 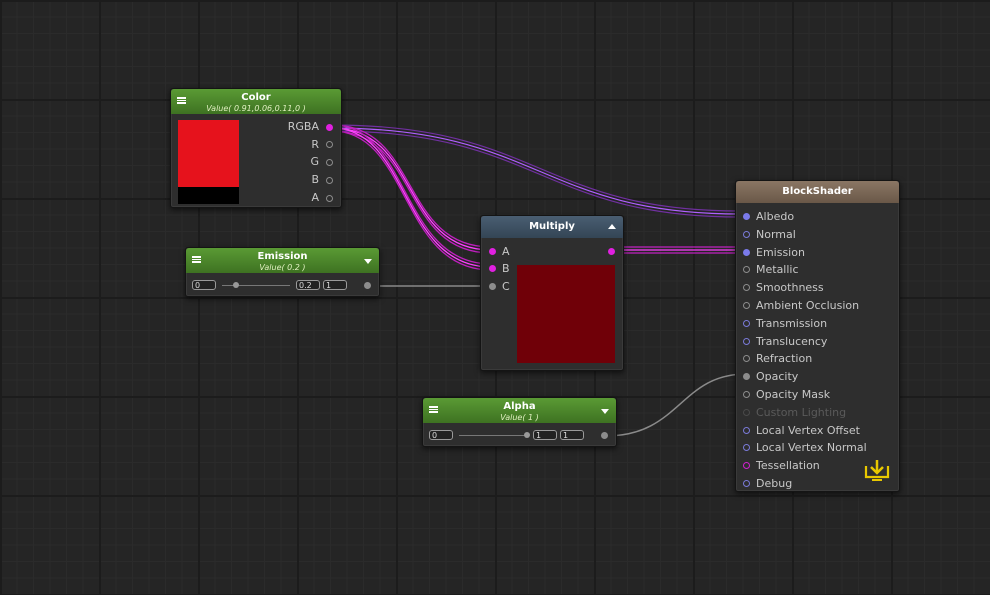 I want to click on alpha-slider-knob, so click(x=527, y=435).